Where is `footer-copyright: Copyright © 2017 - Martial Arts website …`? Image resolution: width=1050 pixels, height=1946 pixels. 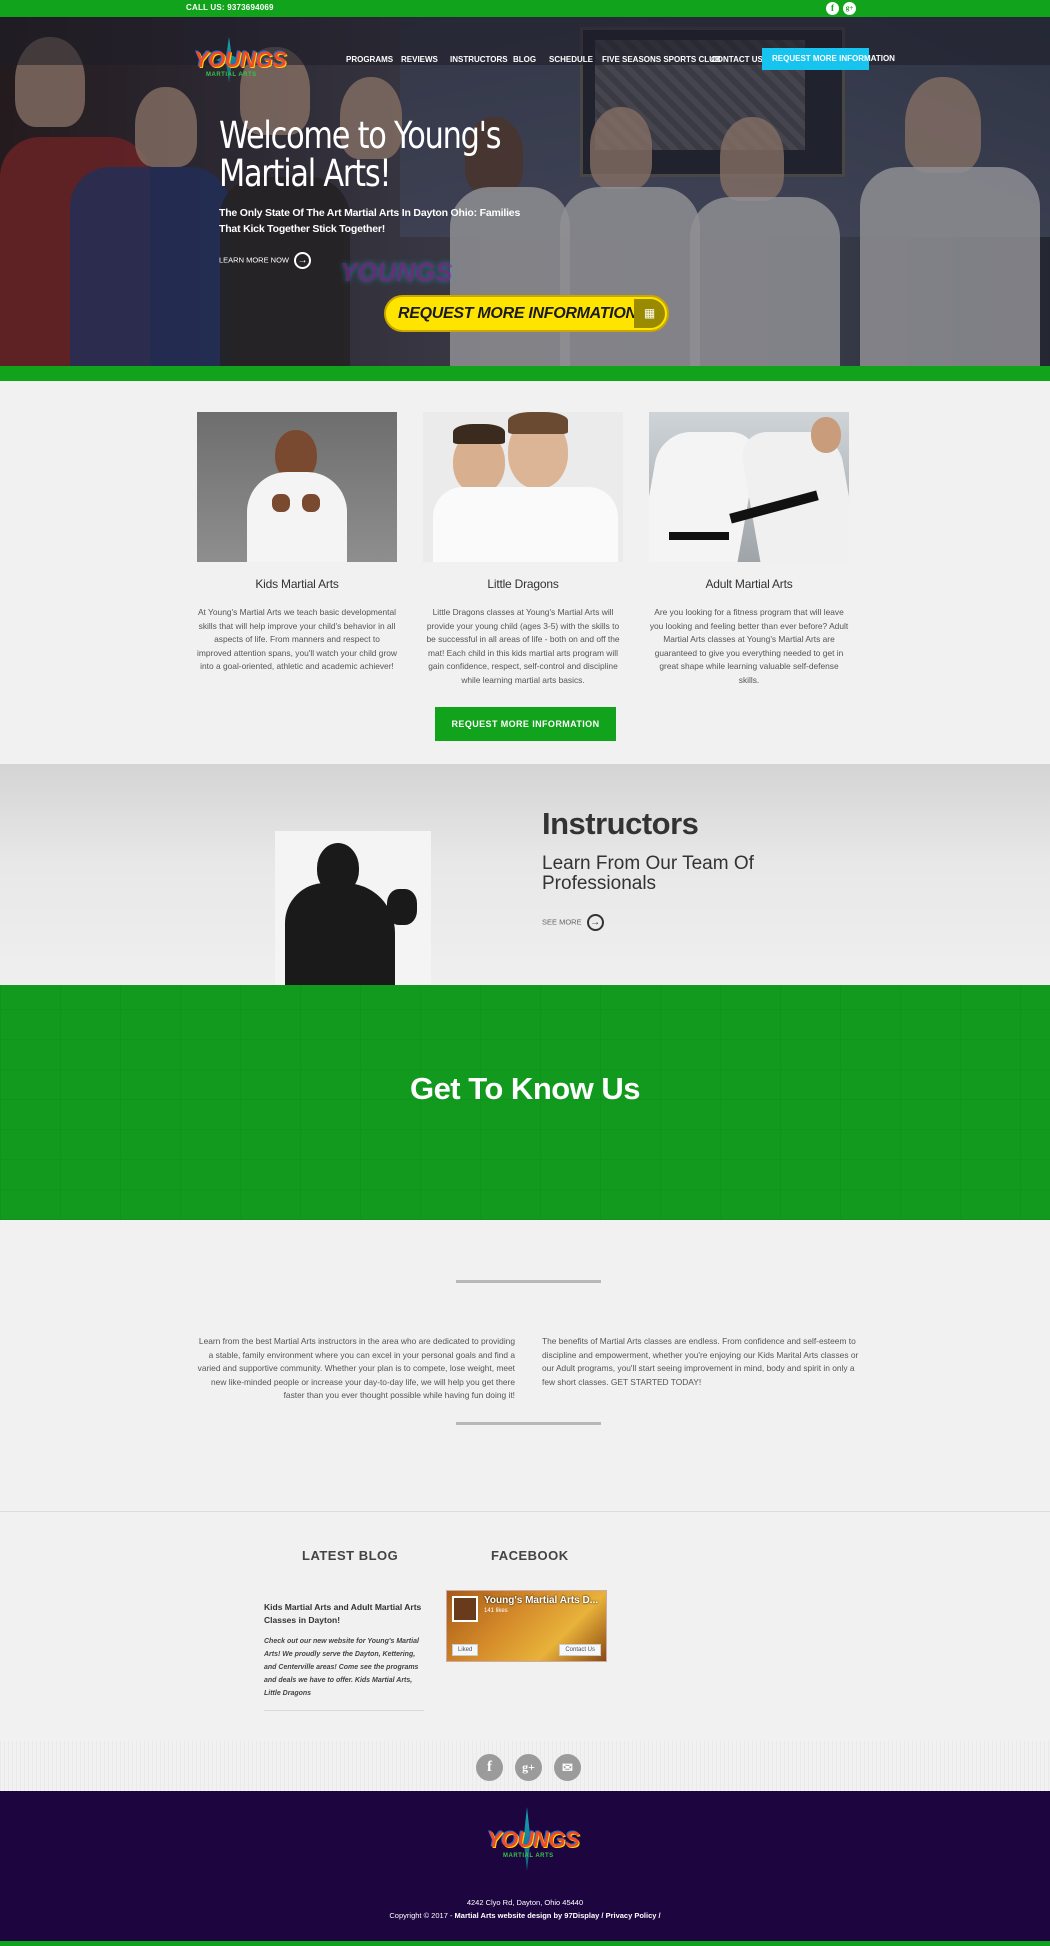 footer-copyright: Copyright © 2017 - Martial Arts website … is located at coordinates (525, 1915).